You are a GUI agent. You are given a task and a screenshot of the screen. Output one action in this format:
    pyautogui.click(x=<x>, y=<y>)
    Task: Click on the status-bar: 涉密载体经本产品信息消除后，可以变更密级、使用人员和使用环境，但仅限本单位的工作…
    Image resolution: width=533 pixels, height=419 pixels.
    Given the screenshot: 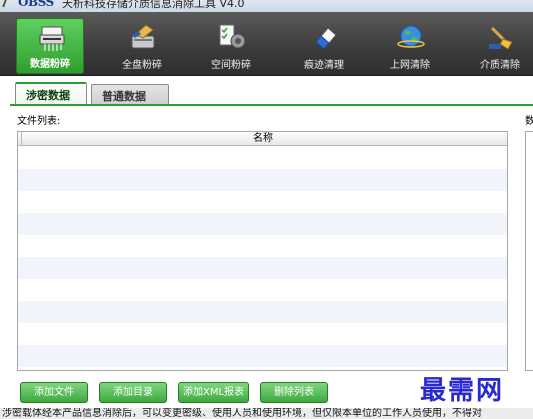 What is the action you would take?
    pyautogui.click(x=266, y=413)
    